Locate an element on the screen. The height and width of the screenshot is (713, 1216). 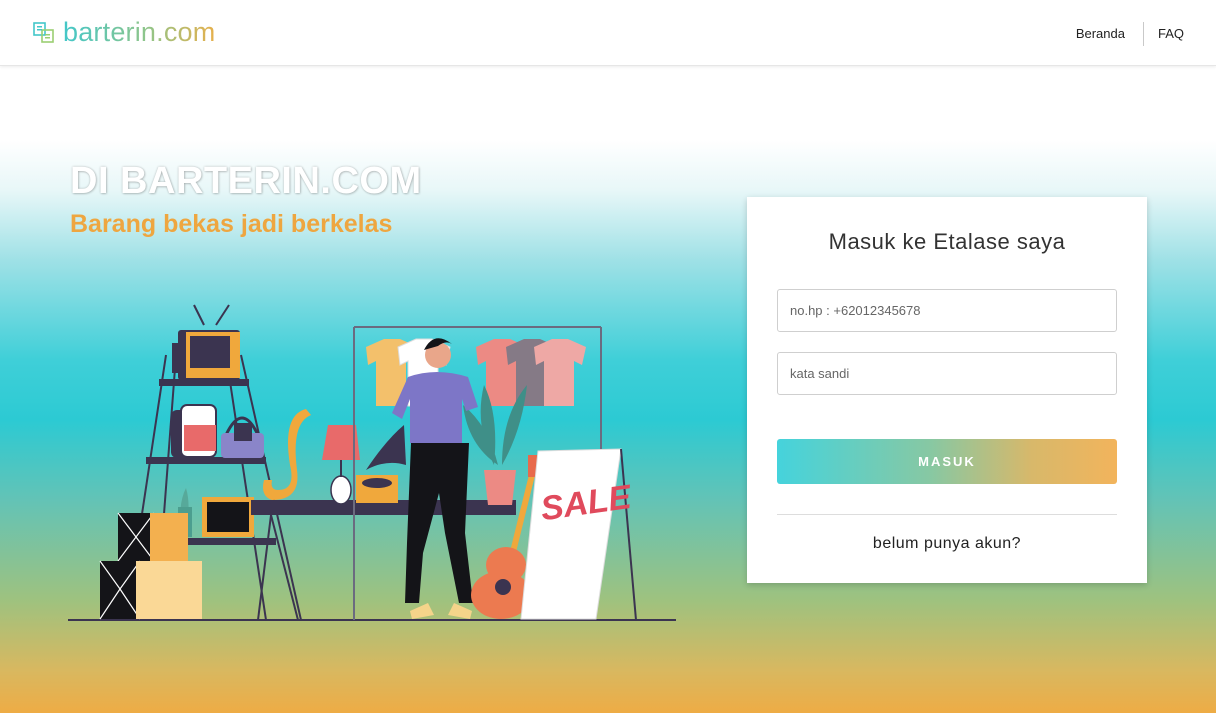
swap-icon is located at coordinates (43, 32).